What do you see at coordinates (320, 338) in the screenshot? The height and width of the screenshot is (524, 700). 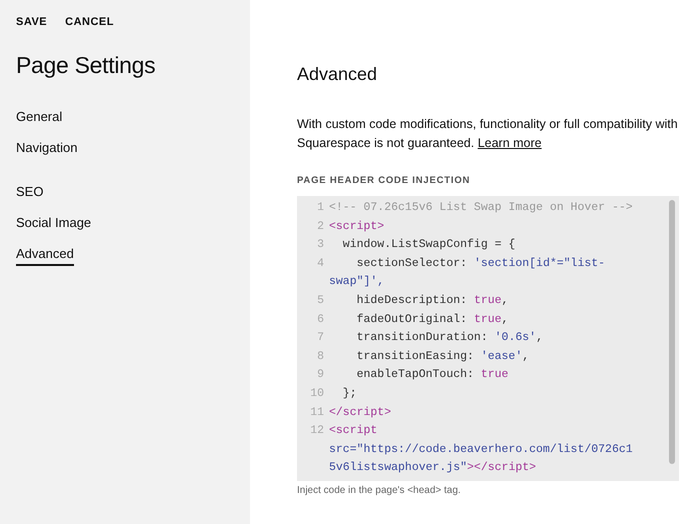 I see `line-number: 7` at bounding box center [320, 338].